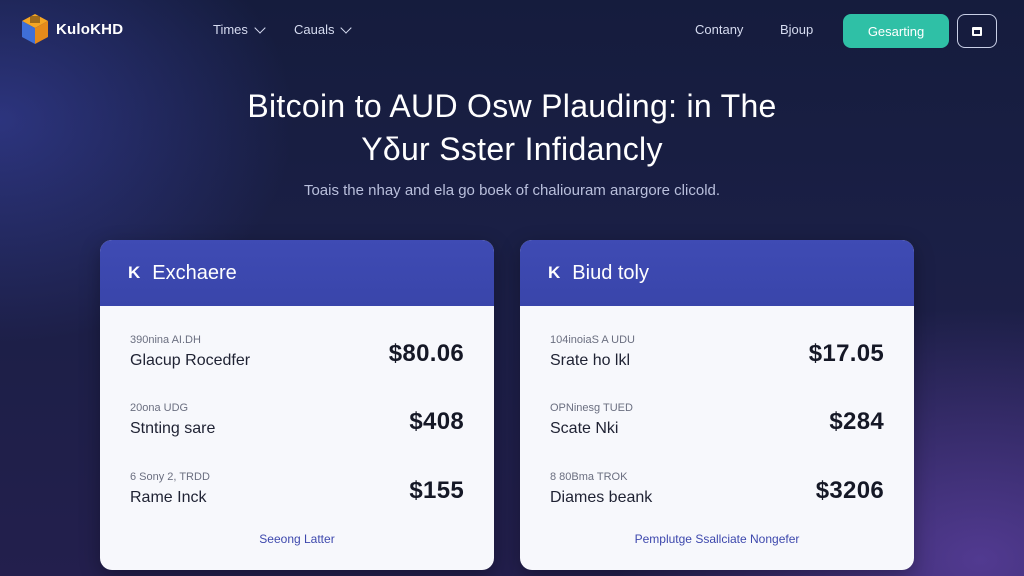 This screenshot has width=1024, height=576. I want to click on row-name: Diames beank, so click(601, 497).